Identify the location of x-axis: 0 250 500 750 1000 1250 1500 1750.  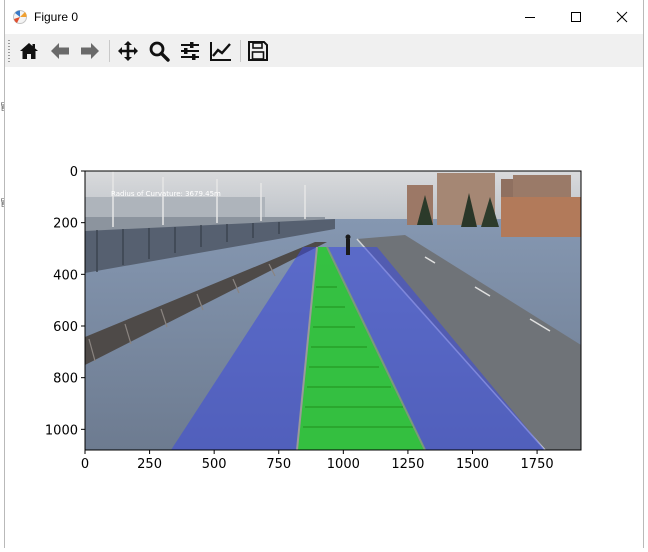
(317, 461).